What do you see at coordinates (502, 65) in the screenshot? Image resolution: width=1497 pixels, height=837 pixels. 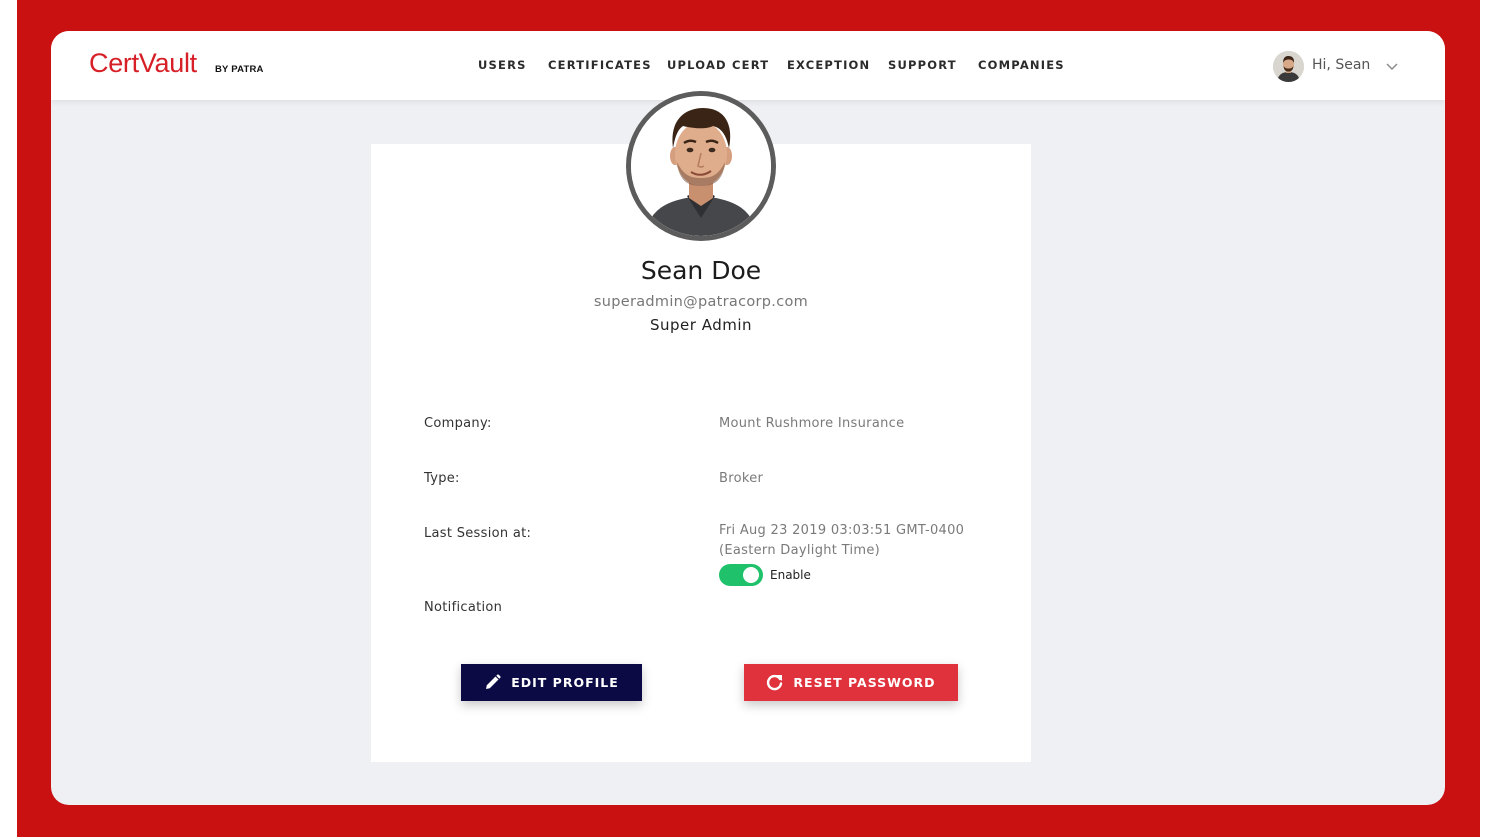 I see `nav-users: USERS` at bounding box center [502, 65].